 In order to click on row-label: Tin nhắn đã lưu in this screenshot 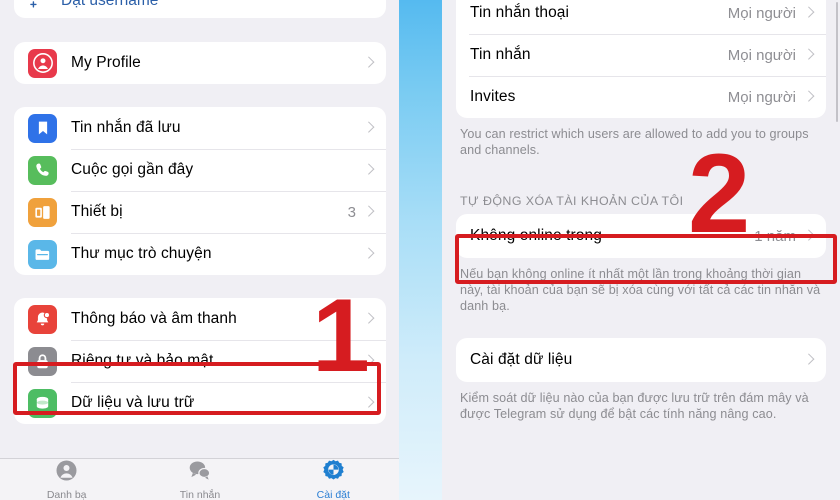, I will do `click(126, 127)`.